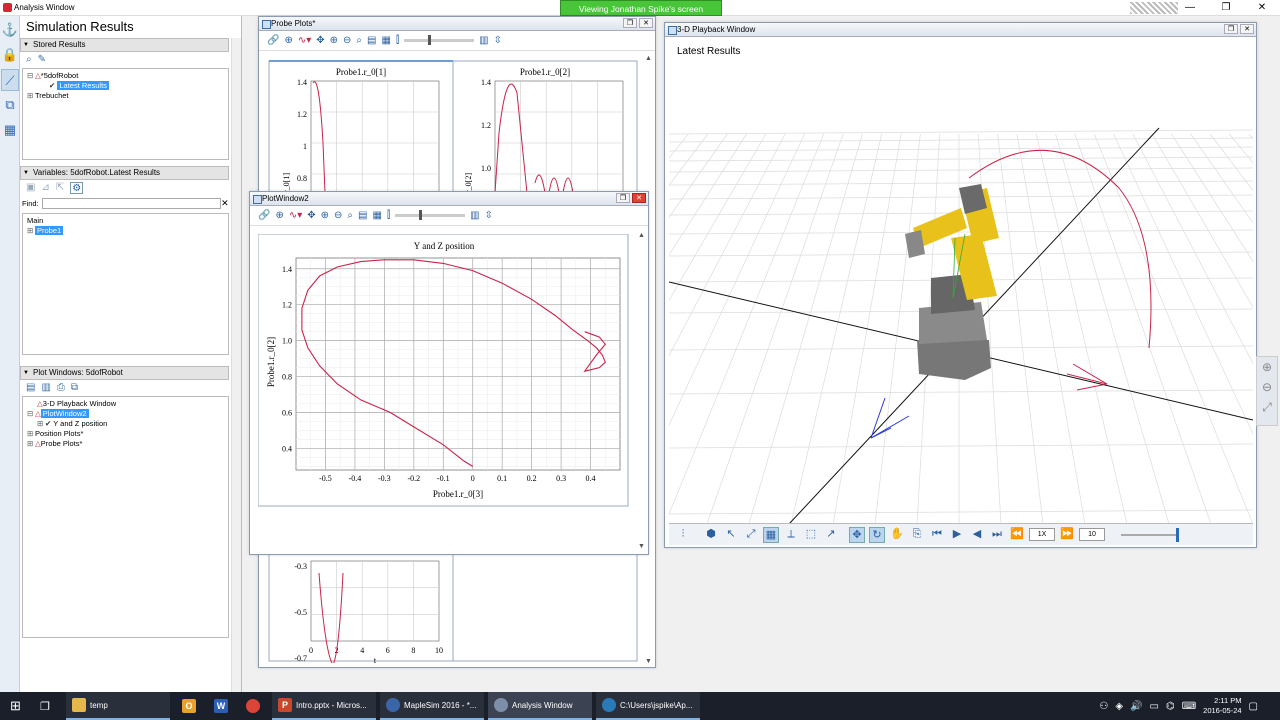 The width and height of the screenshot is (1280, 720). What do you see at coordinates (1150, 534) in the screenshot?
I see `playback-slider` at bounding box center [1150, 534].